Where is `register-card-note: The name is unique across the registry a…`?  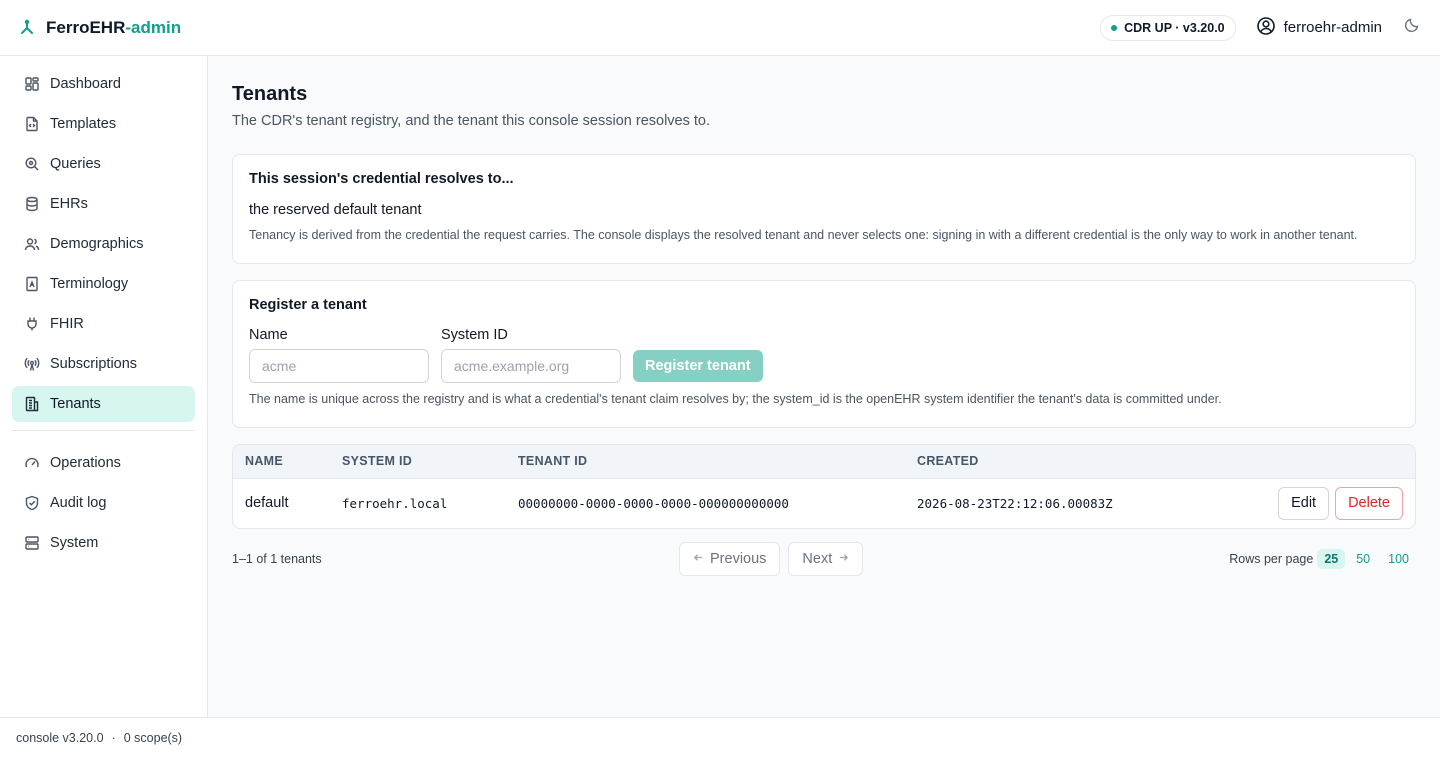
register-card-note: The name is unique across the registry a… is located at coordinates (735, 399).